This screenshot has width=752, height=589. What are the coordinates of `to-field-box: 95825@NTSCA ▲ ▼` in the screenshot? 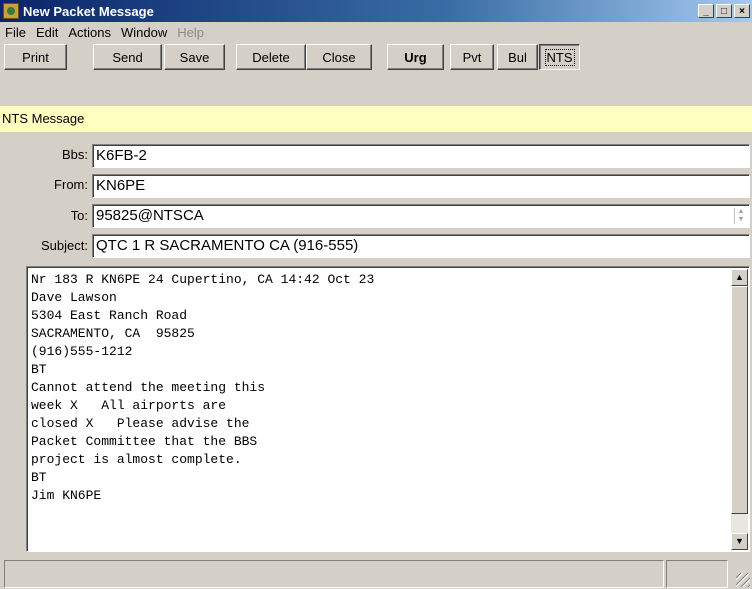 It's located at (421, 216).